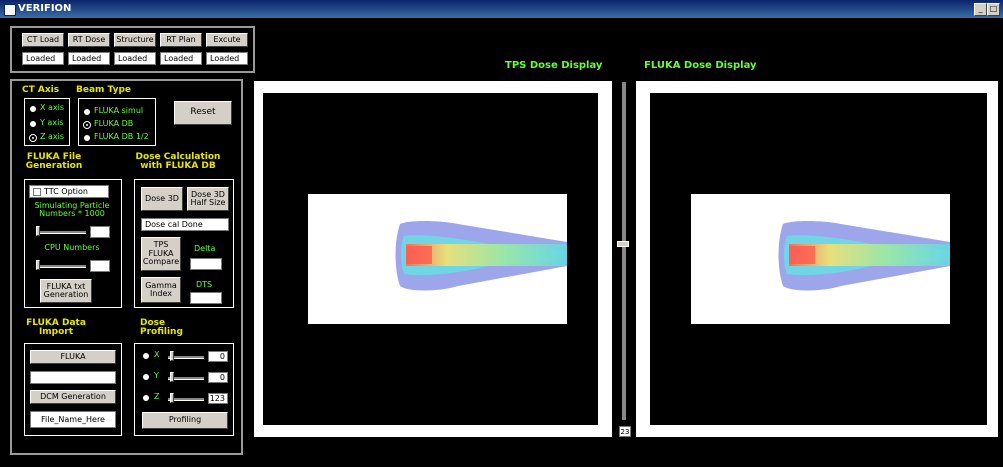 The width and height of the screenshot is (1003, 467). I want to click on ct-axis-title: CT Axis, so click(41, 90).